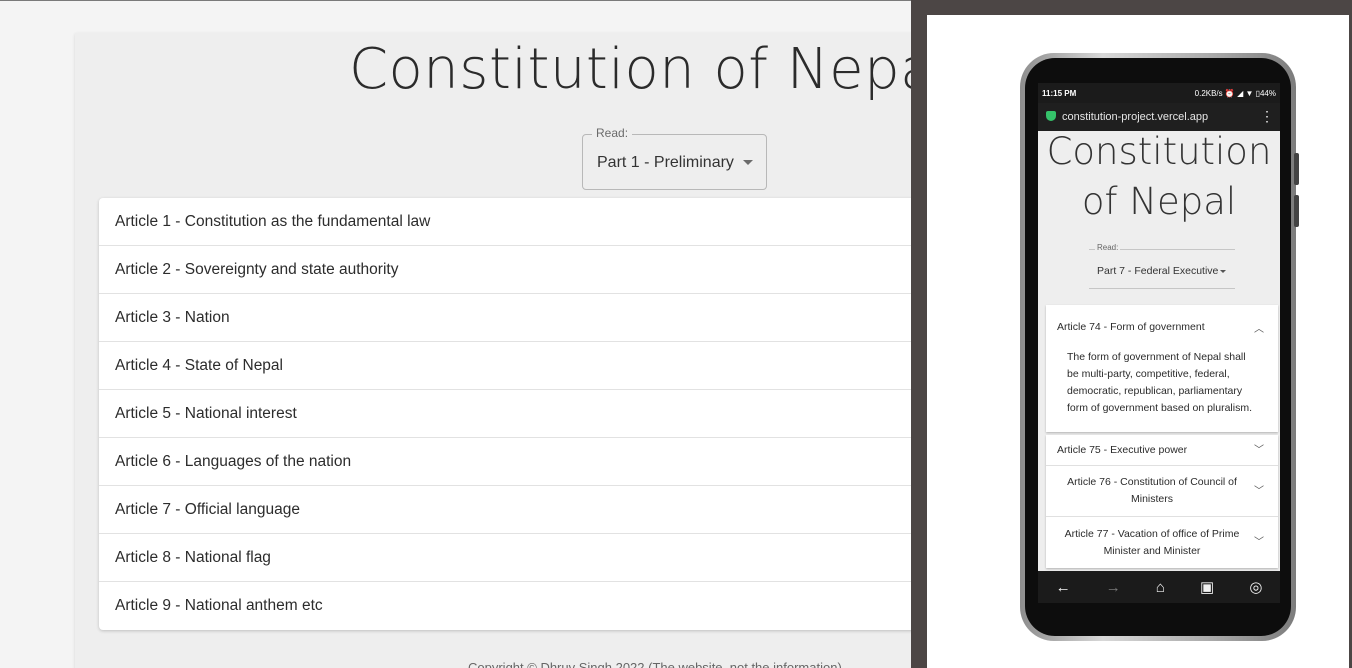 The image size is (1352, 668). I want to click on status-indicators: 0.2KB/s ⏰ ◢ ▼ ▯44%, so click(1235, 93).